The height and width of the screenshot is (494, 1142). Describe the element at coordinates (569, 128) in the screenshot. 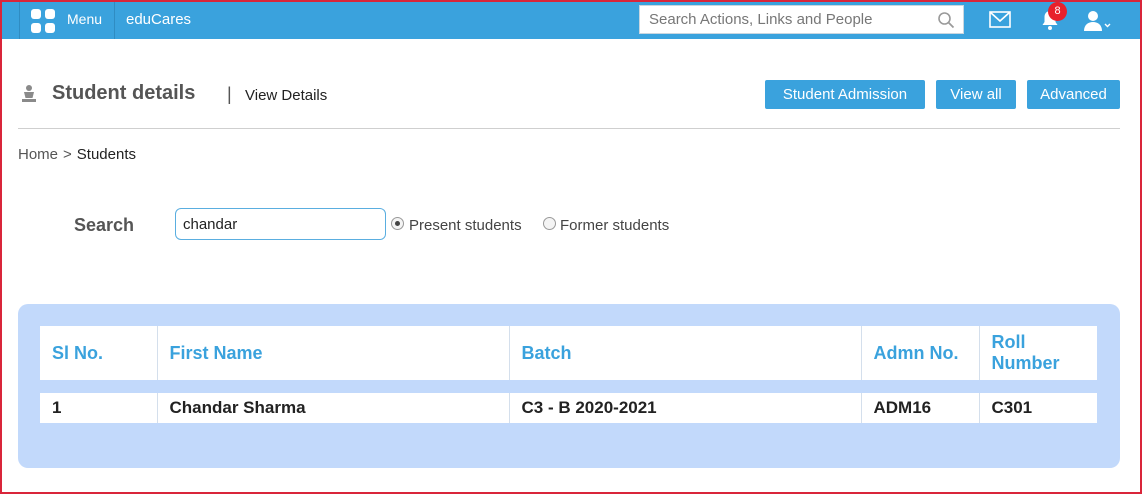

I see `header-divider` at that location.